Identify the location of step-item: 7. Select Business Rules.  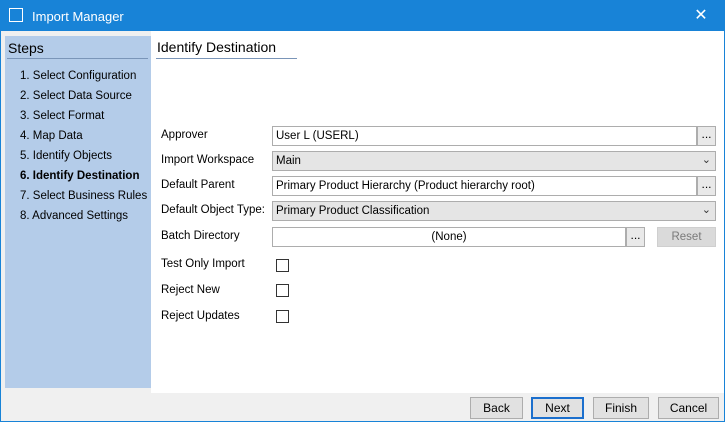
(84, 196).